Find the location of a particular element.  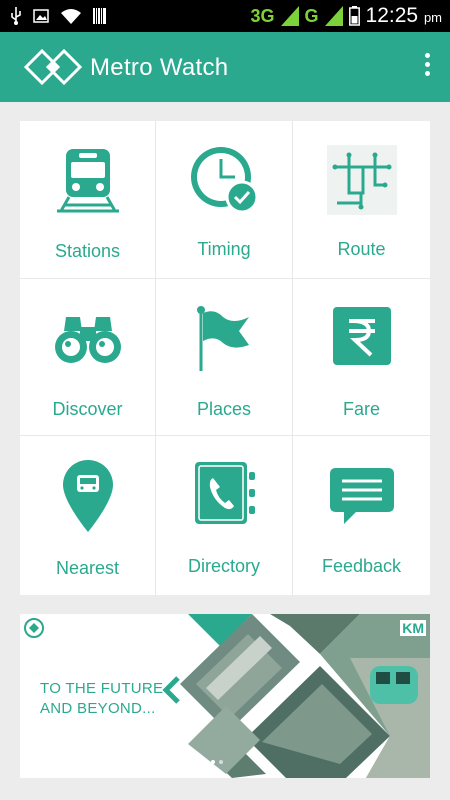

clock-time: 12:25 is located at coordinates (392, 15).